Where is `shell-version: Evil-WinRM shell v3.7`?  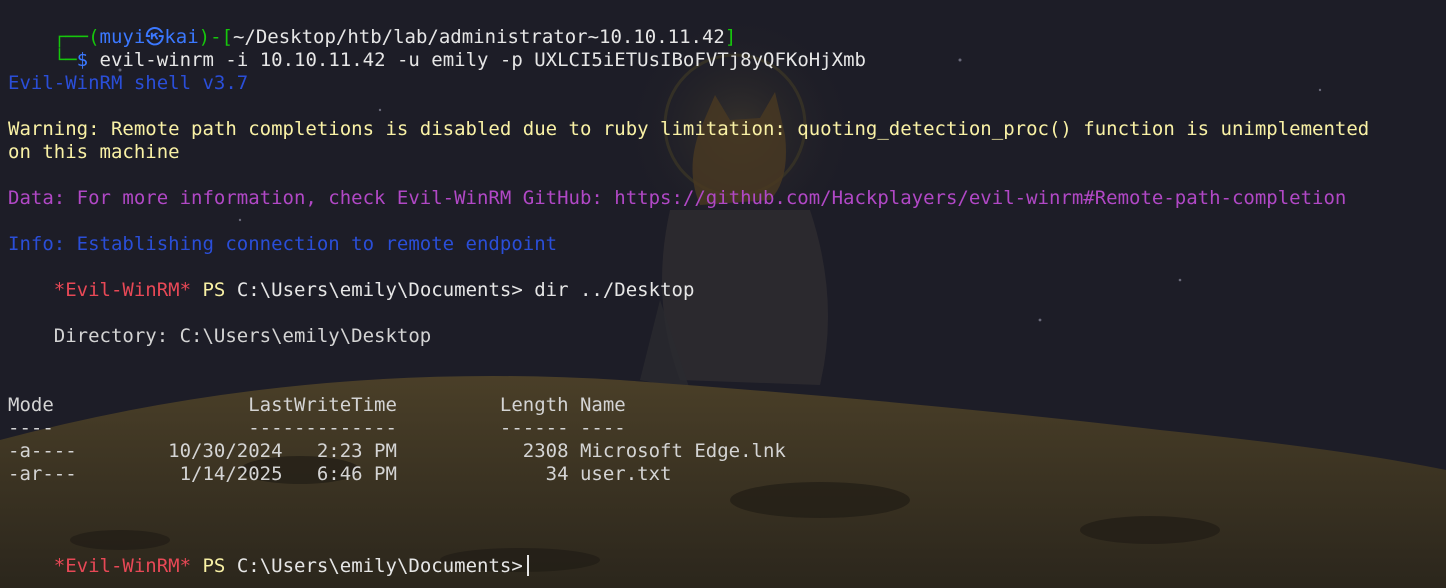 shell-version: Evil-WinRM shell v3.7 is located at coordinates (128, 83).